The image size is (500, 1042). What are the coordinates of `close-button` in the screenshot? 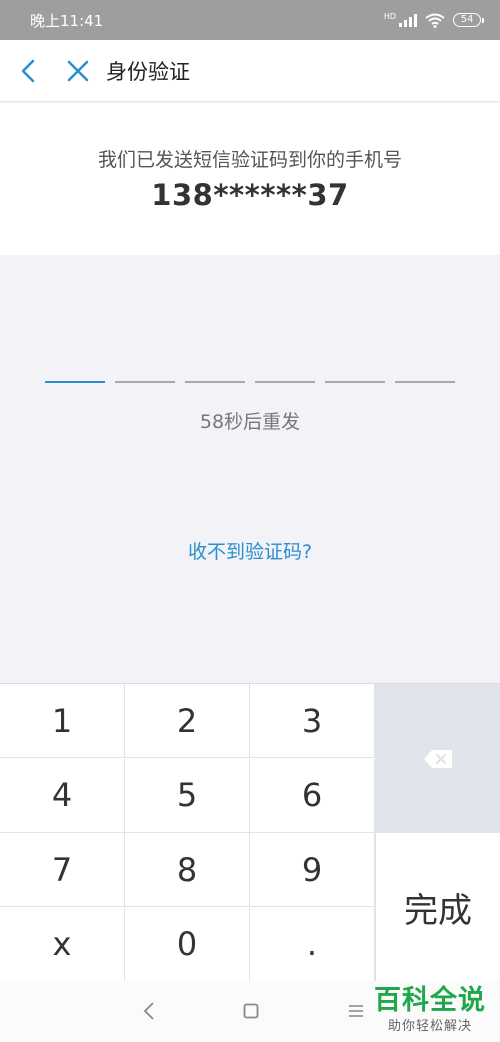 It's located at (78, 71).